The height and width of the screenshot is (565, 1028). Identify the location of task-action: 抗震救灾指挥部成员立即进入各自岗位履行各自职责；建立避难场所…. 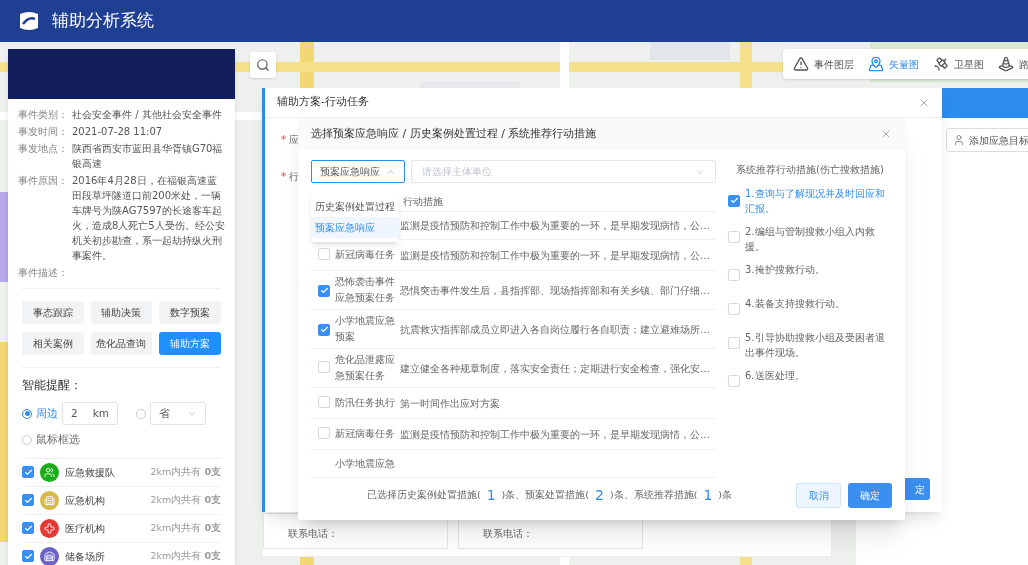
(555, 329).